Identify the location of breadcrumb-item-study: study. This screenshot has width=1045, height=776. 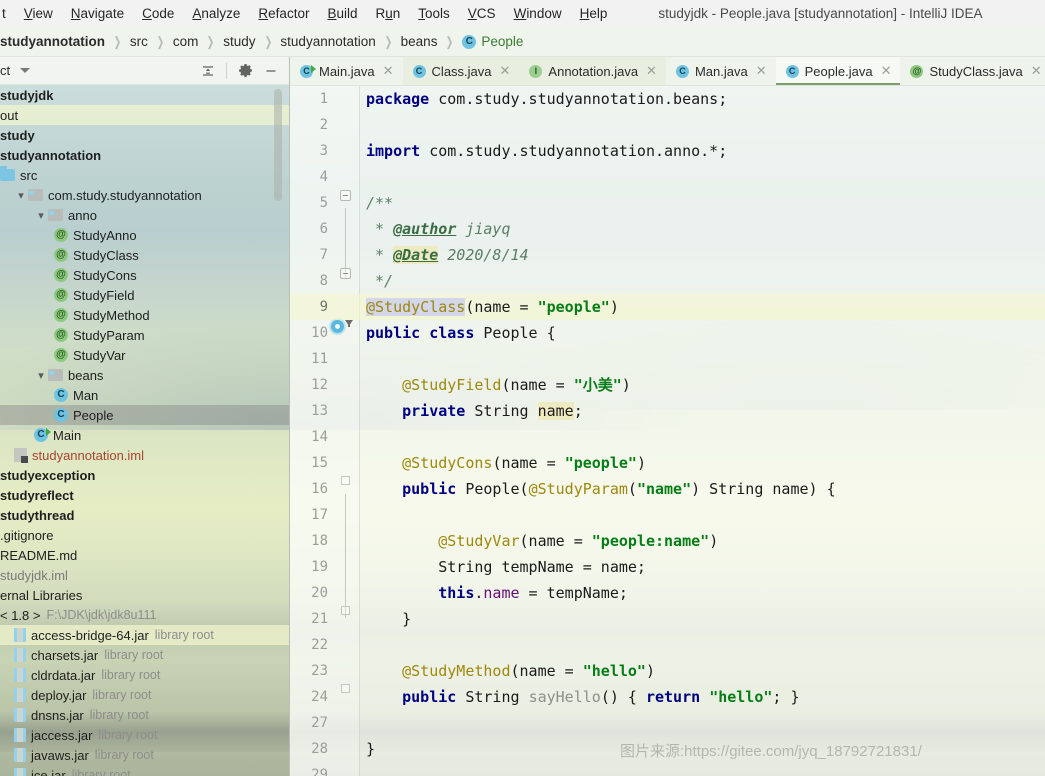
(239, 41).